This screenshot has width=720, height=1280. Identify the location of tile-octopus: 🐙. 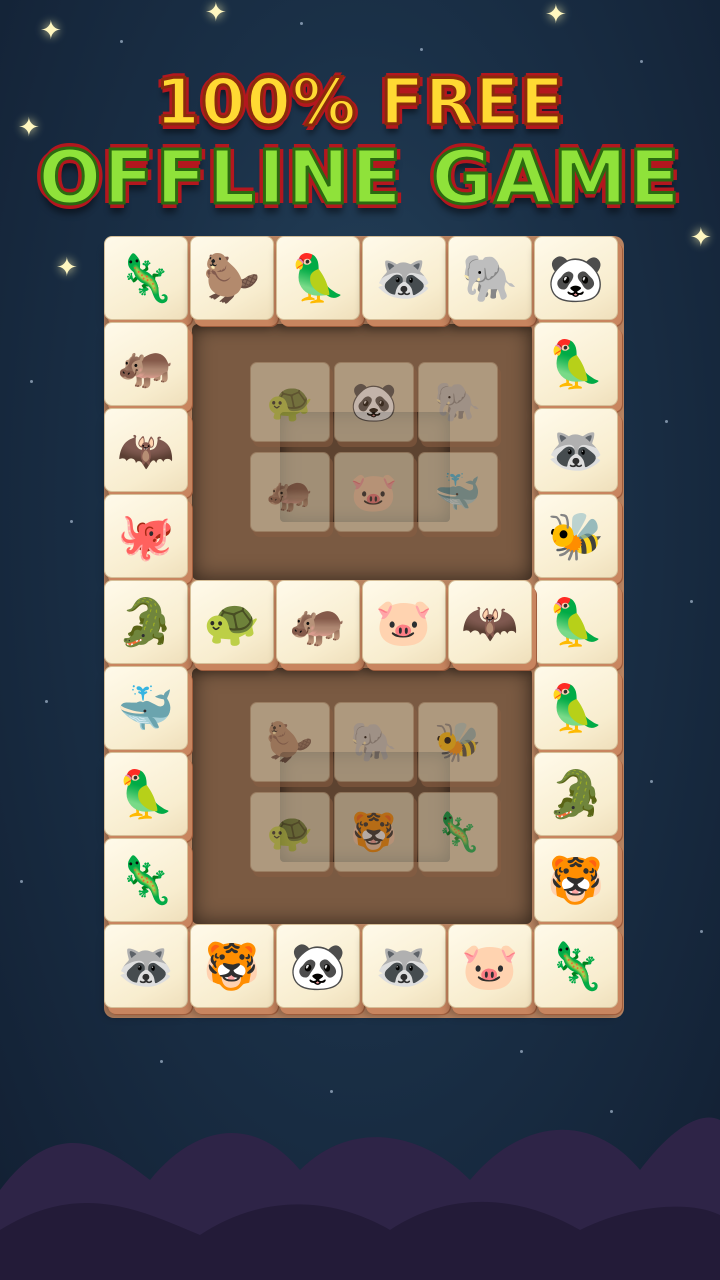
(146, 536).